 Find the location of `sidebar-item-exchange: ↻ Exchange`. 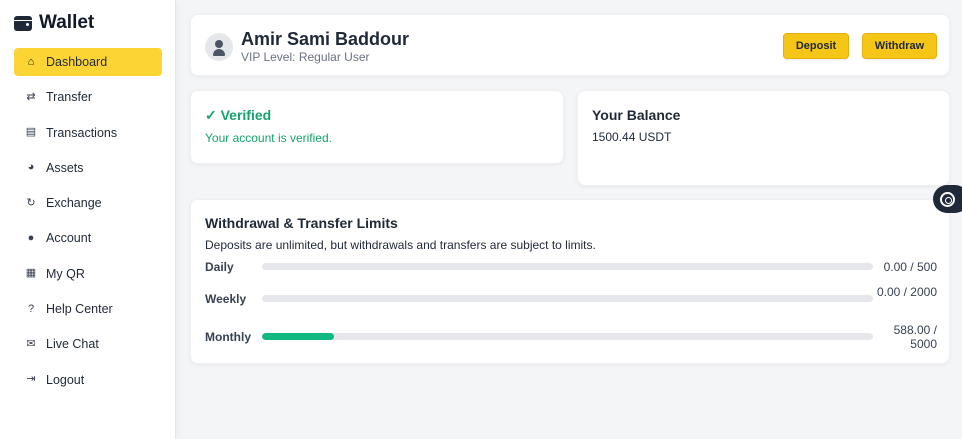

sidebar-item-exchange: ↻ Exchange is located at coordinates (88, 203).